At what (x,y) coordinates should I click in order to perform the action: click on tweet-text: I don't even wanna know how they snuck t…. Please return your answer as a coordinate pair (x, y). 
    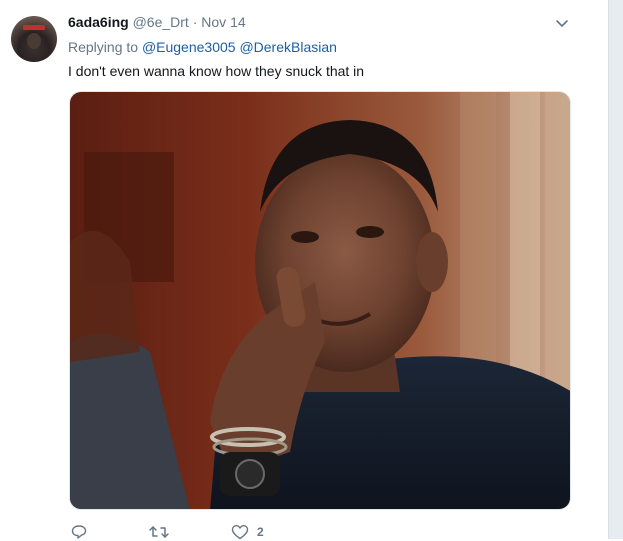
    Looking at the image, I should click on (216, 71).